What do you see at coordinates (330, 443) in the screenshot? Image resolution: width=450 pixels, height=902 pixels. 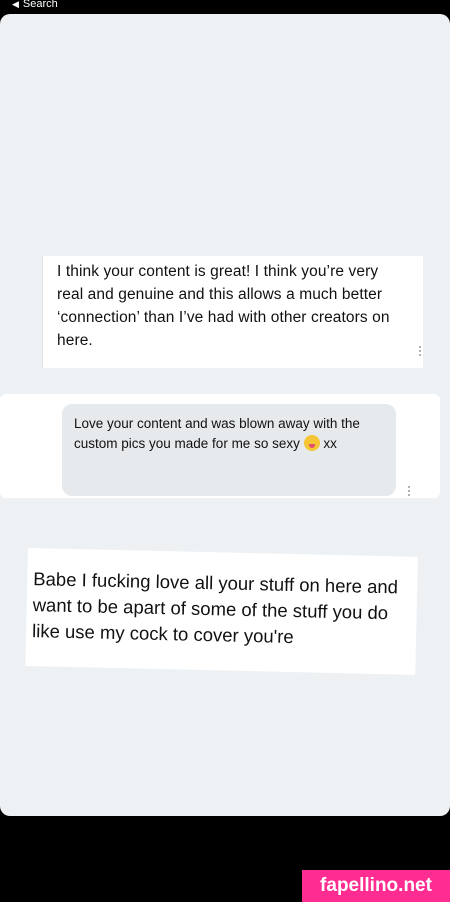 I see `message-text-2-end: xx` at bounding box center [330, 443].